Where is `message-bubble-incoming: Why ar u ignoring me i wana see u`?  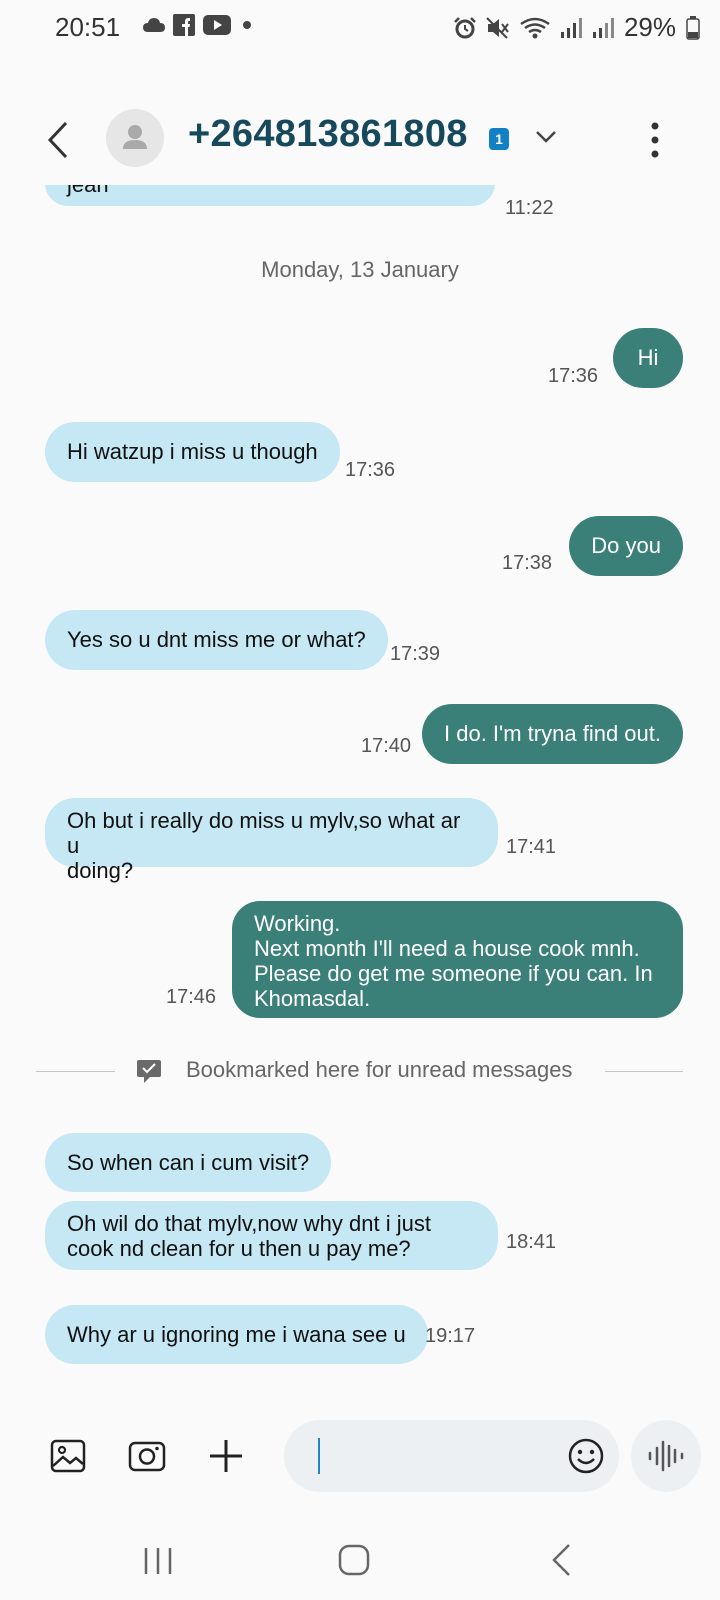
message-bubble-incoming: Why ar u ignoring me i wana see u is located at coordinates (236, 1334).